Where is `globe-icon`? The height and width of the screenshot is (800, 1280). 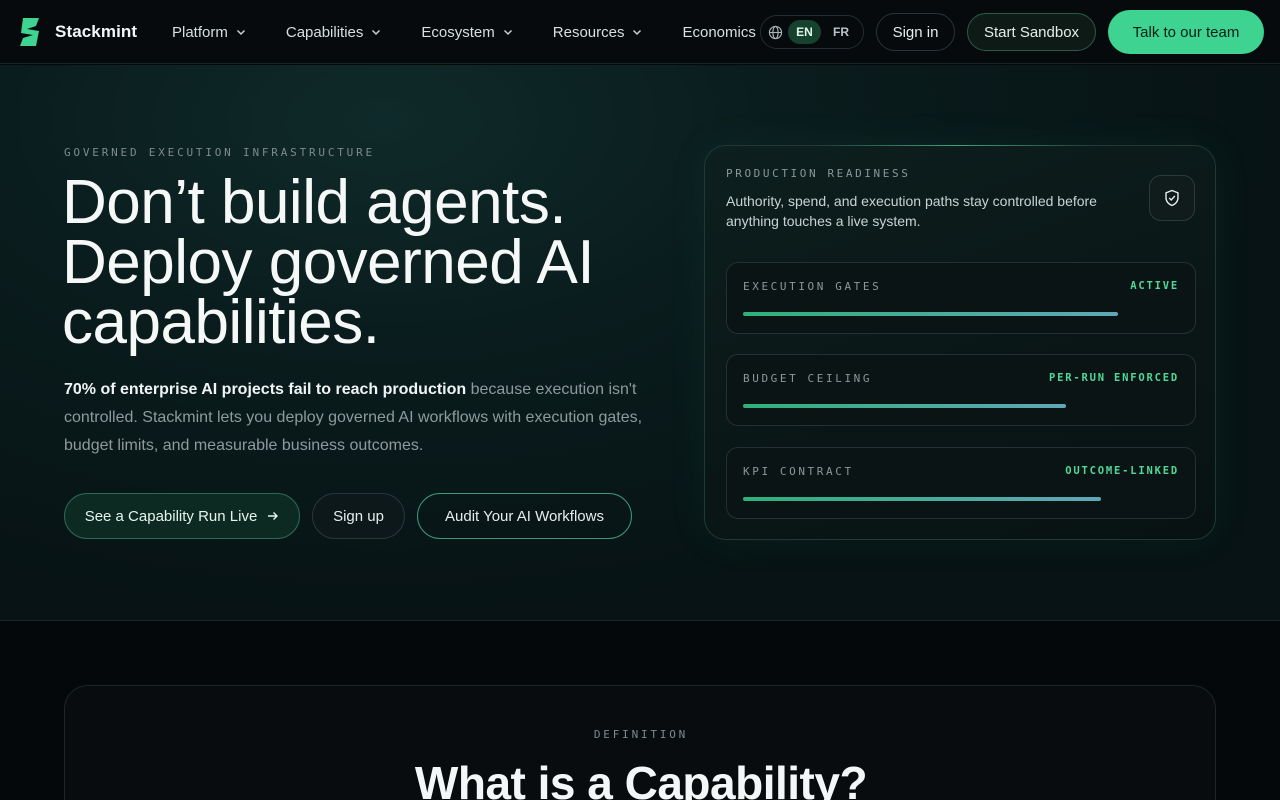
globe-icon is located at coordinates (775, 32).